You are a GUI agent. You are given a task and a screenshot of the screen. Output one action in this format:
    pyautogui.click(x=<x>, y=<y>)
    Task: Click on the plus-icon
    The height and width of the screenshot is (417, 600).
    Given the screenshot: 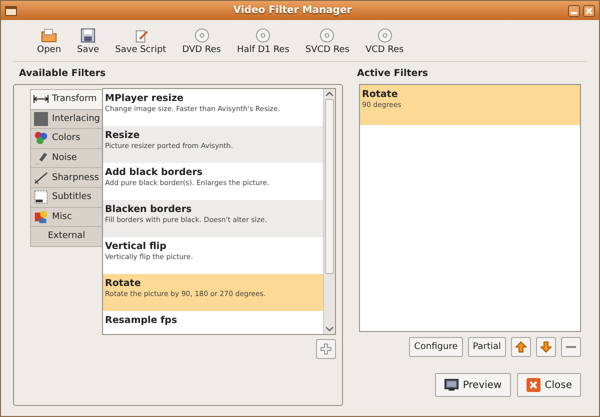 What is the action you would take?
    pyautogui.click(x=326, y=349)
    